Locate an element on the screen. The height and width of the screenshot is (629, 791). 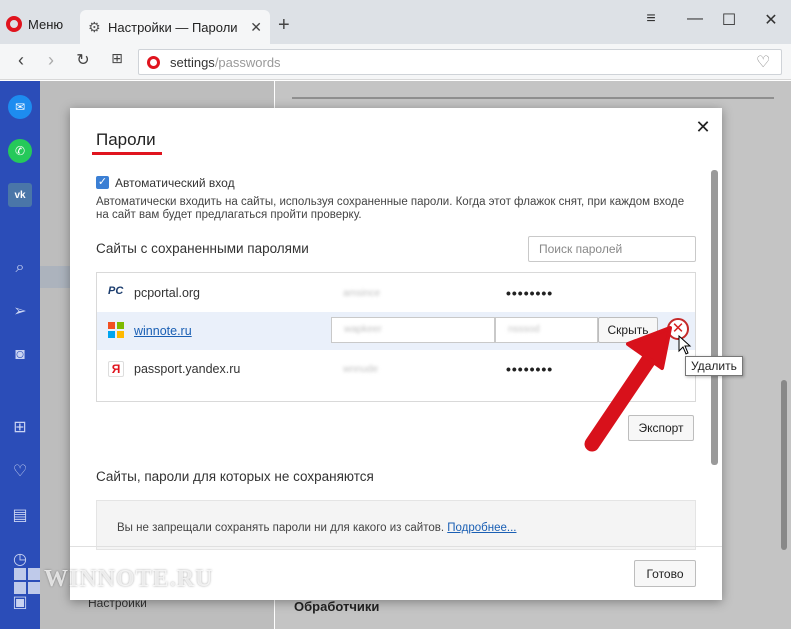
yandex-favicon-icon: Я is located at coordinates (116, 369).